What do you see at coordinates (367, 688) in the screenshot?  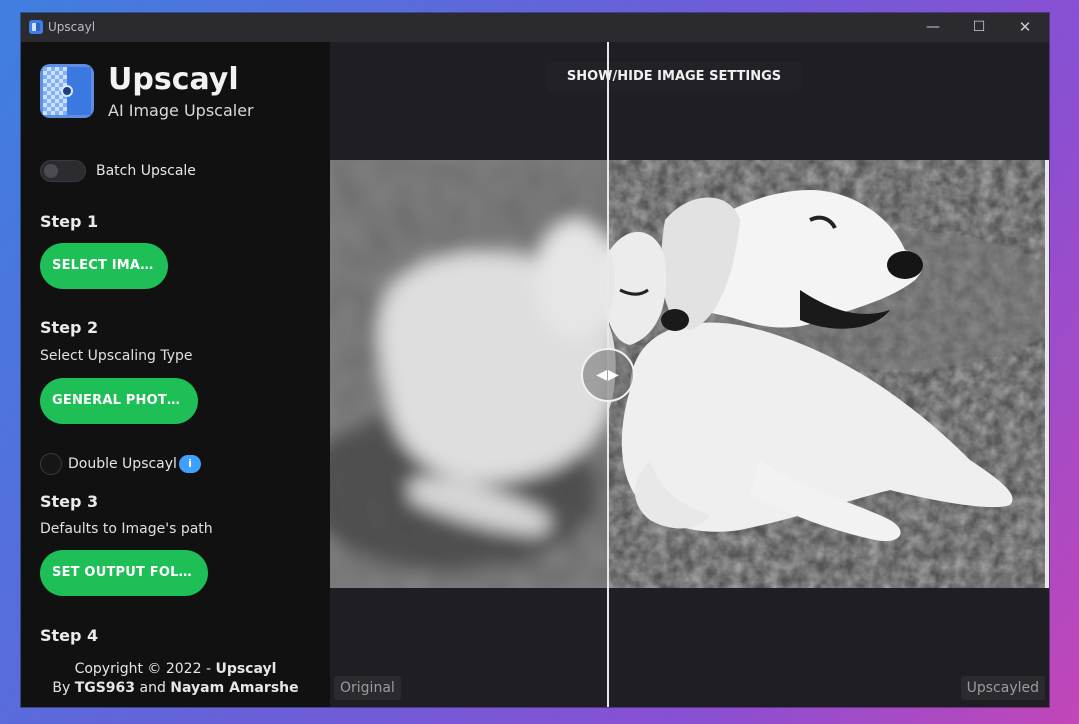 I see `original-label: Original` at bounding box center [367, 688].